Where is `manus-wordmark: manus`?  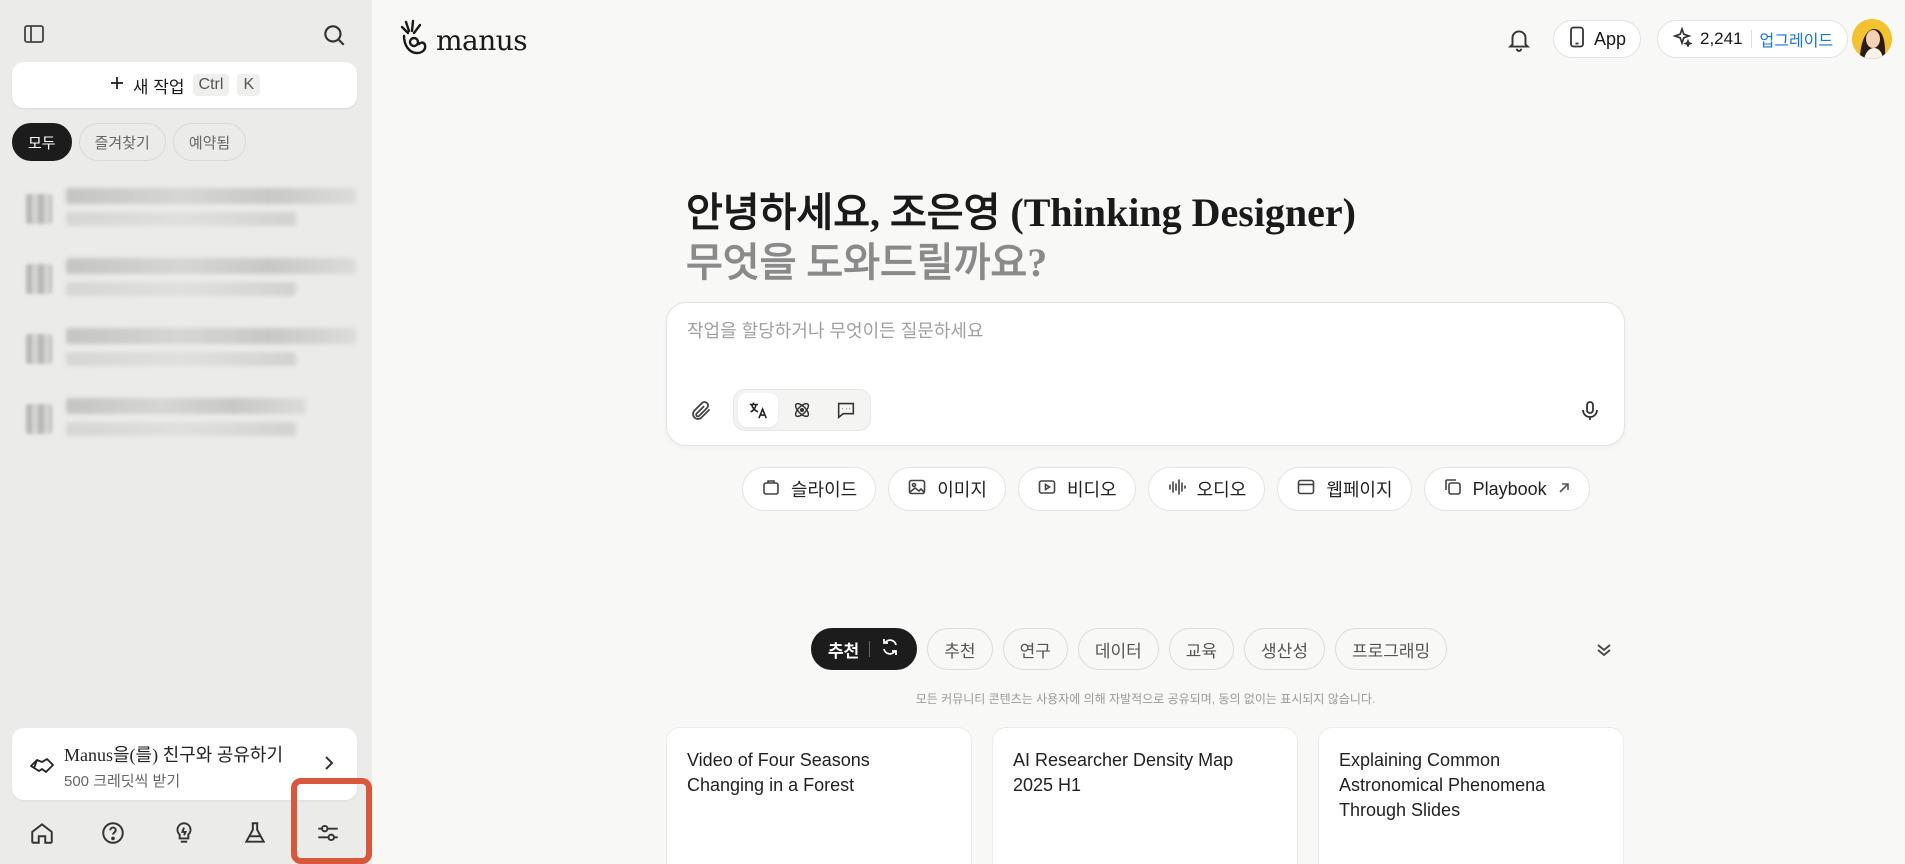
manus-wordmark: manus is located at coordinates (482, 40).